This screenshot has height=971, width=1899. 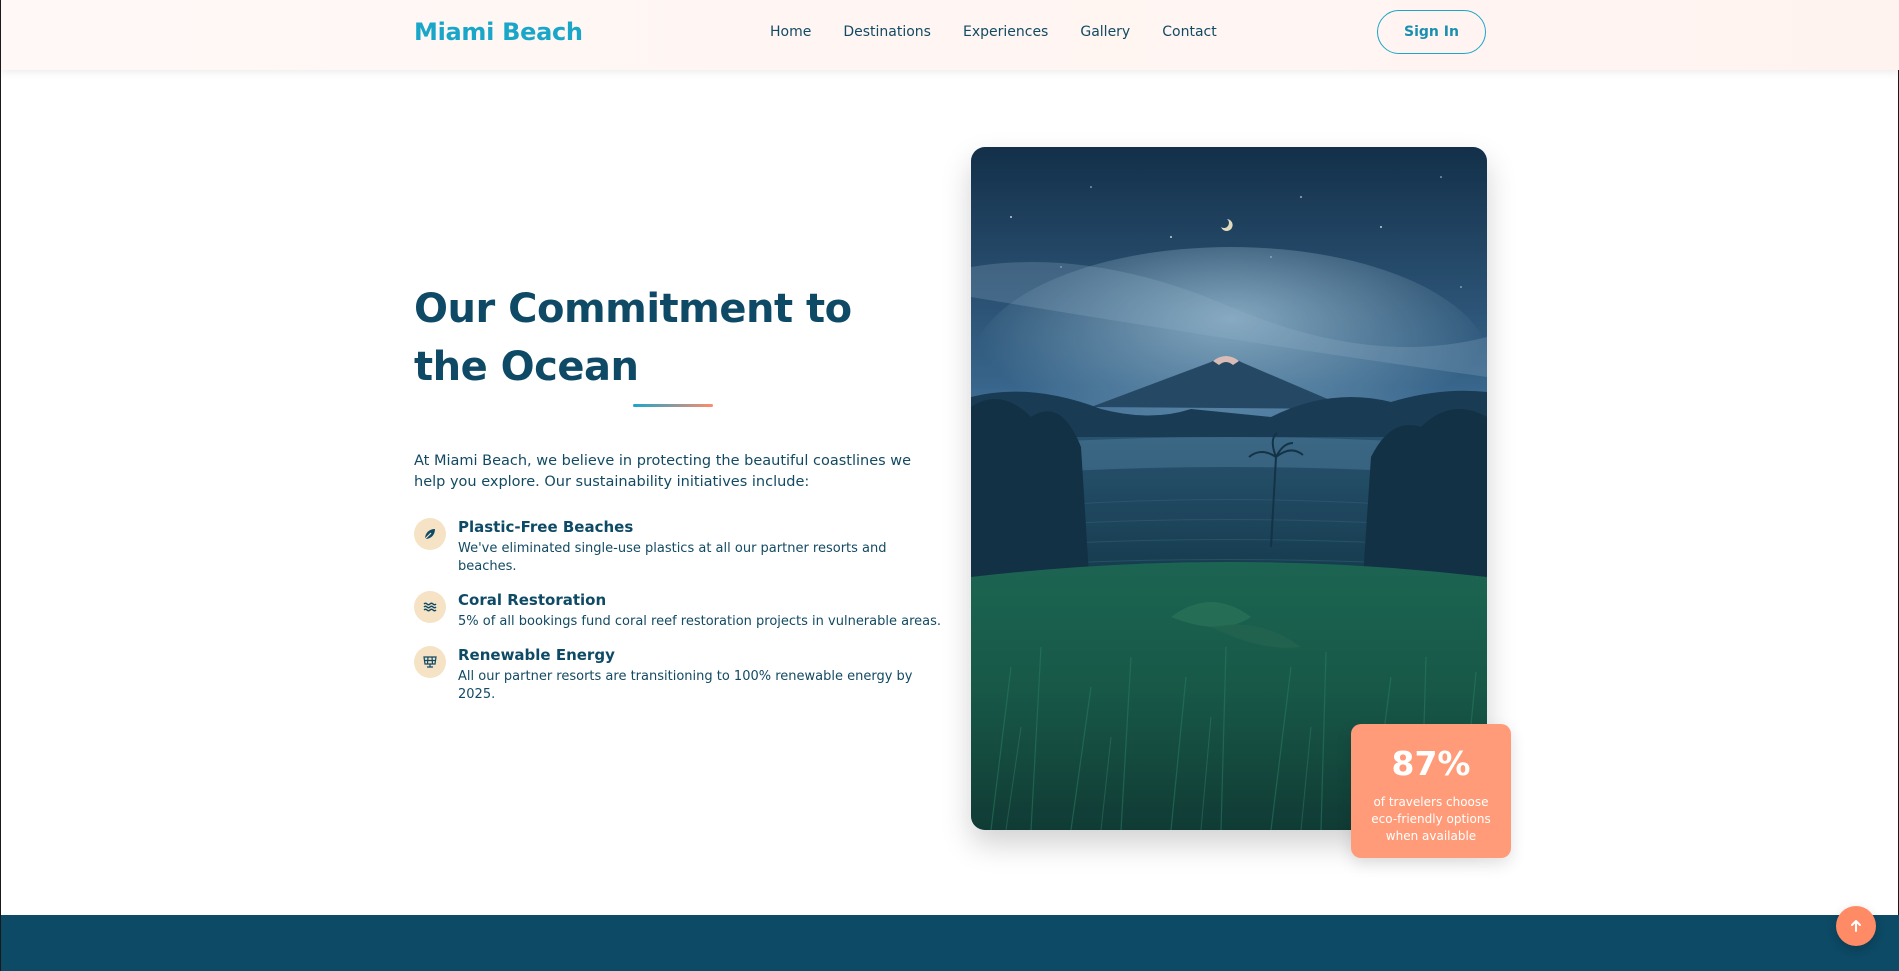 What do you see at coordinates (430, 662) in the screenshot?
I see `solar-panel-icon` at bounding box center [430, 662].